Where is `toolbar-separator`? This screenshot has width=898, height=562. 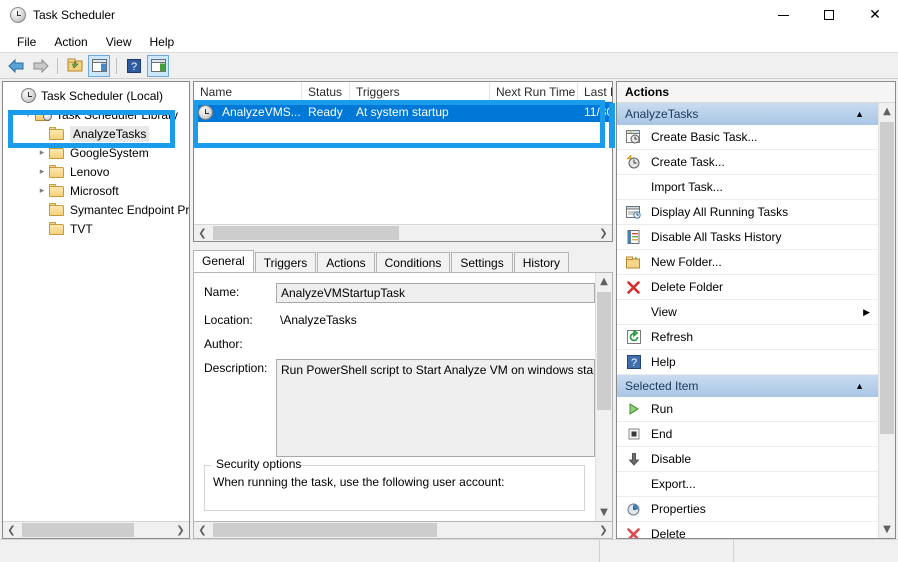 toolbar-separator is located at coordinates (57, 65).